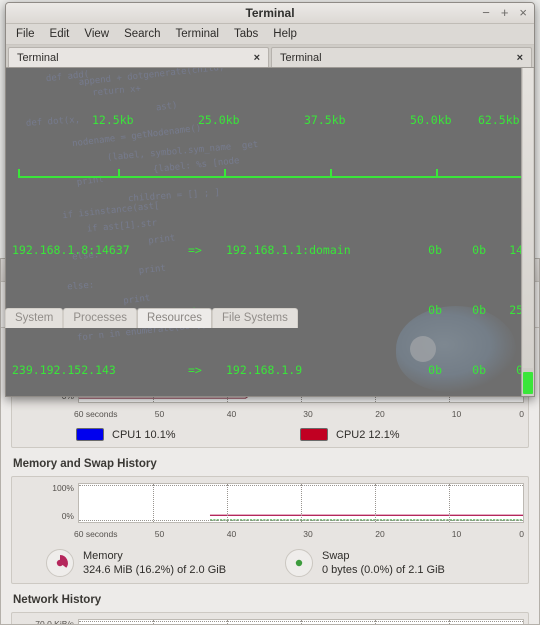 The width and height of the screenshot is (540, 625). What do you see at coordinates (270, 56) in the screenshot?
I see `terminal-tabbar: Terminal × Terminal ×` at bounding box center [270, 56].